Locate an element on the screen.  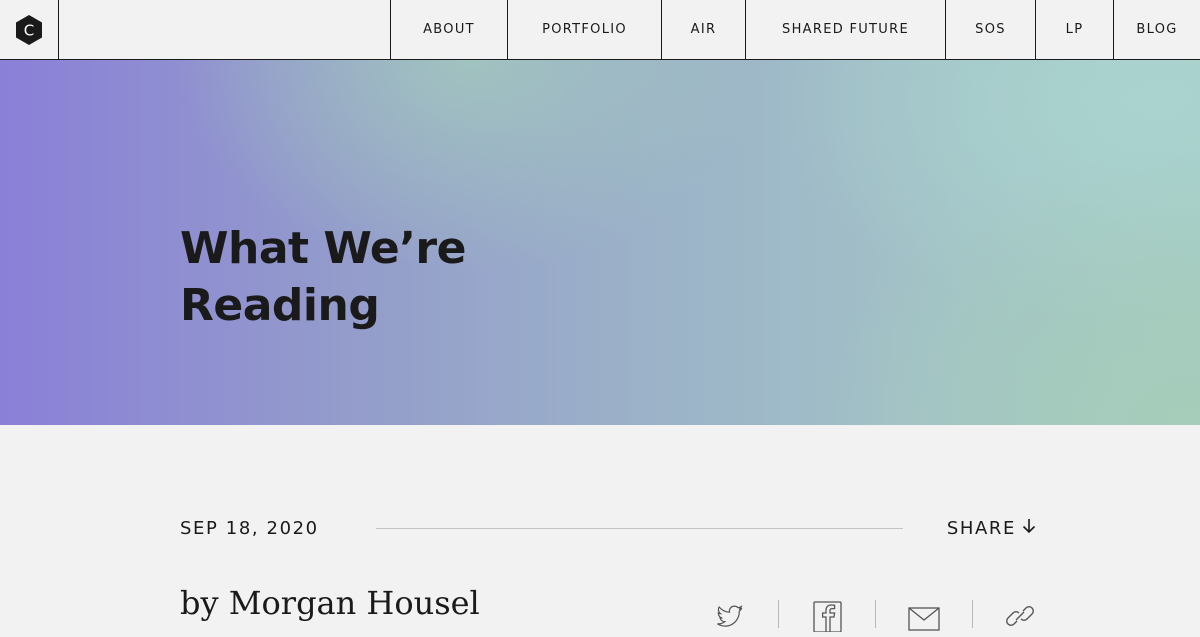
facebook-icon is located at coordinates (829, 617).